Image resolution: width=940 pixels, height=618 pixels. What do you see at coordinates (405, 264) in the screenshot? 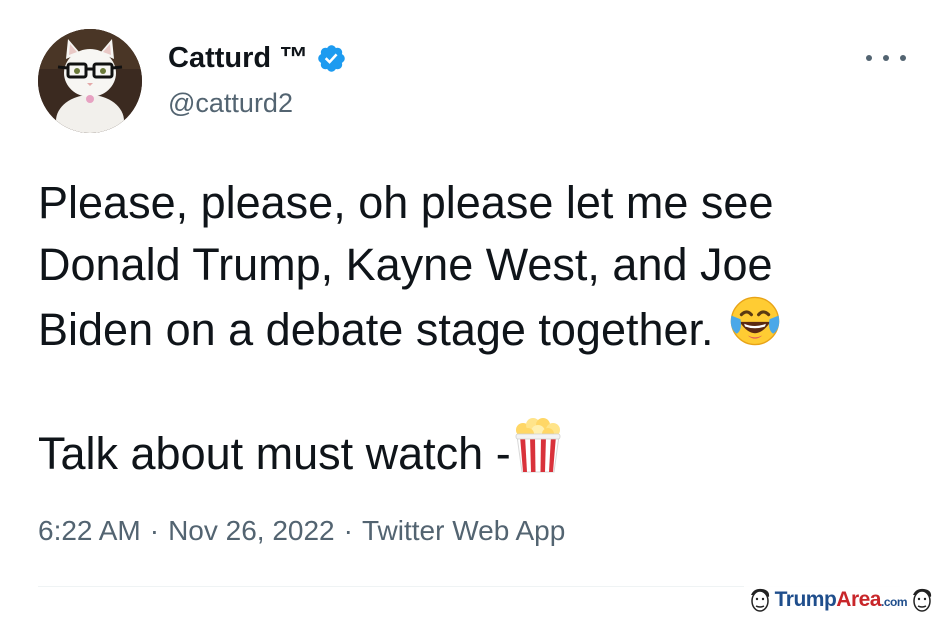
I see `tweet-text-line: Donald Trump, Kayne West, and Joe` at bounding box center [405, 264].